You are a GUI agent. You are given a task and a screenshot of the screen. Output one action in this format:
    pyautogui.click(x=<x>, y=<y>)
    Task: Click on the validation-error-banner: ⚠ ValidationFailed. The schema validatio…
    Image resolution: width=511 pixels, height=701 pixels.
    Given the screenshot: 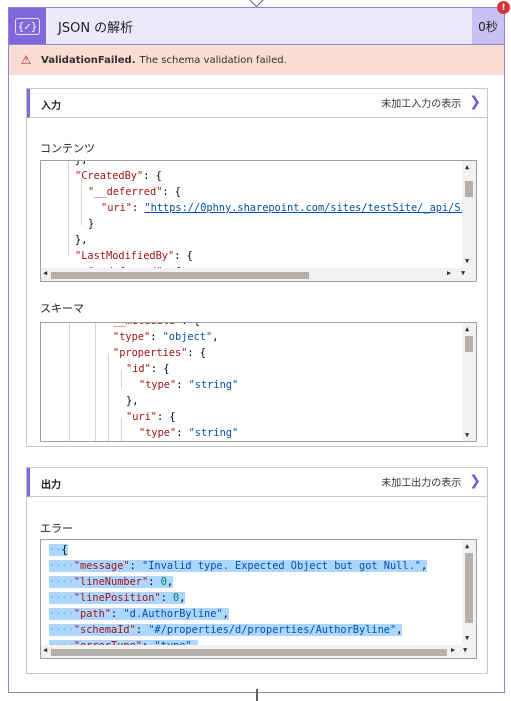 What is the action you would take?
    pyautogui.click(x=256, y=60)
    